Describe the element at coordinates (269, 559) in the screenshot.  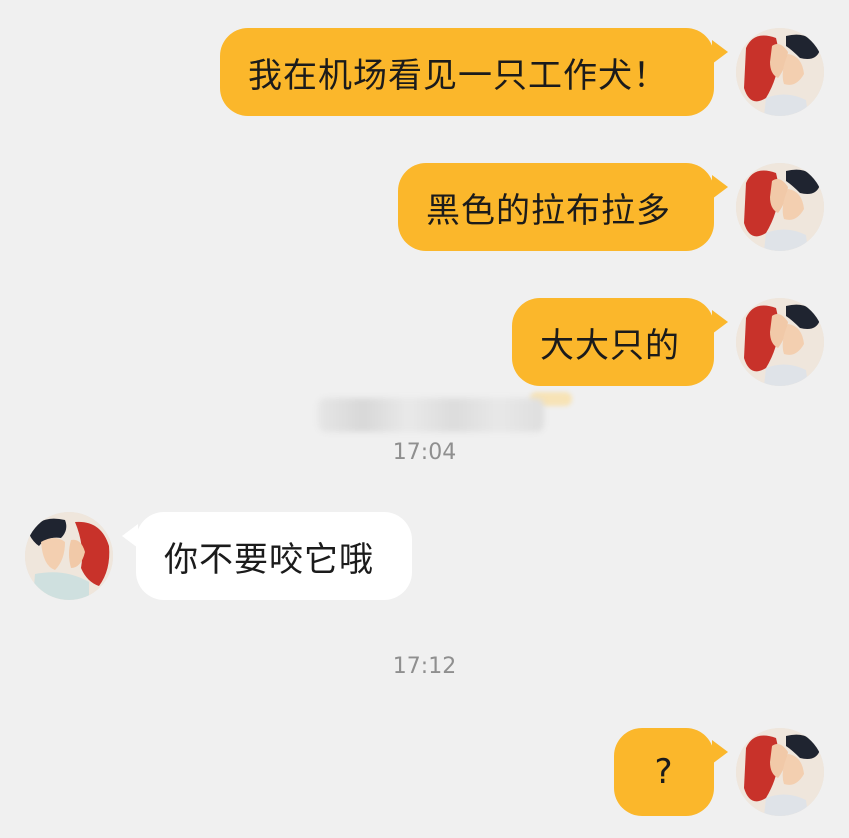
I see `message-text: 你不要咬它哦` at that location.